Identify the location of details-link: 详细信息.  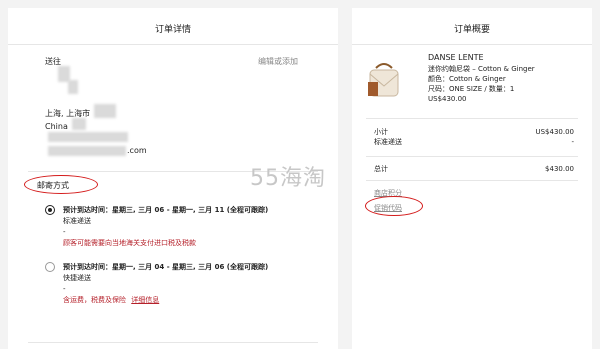
(145, 300).